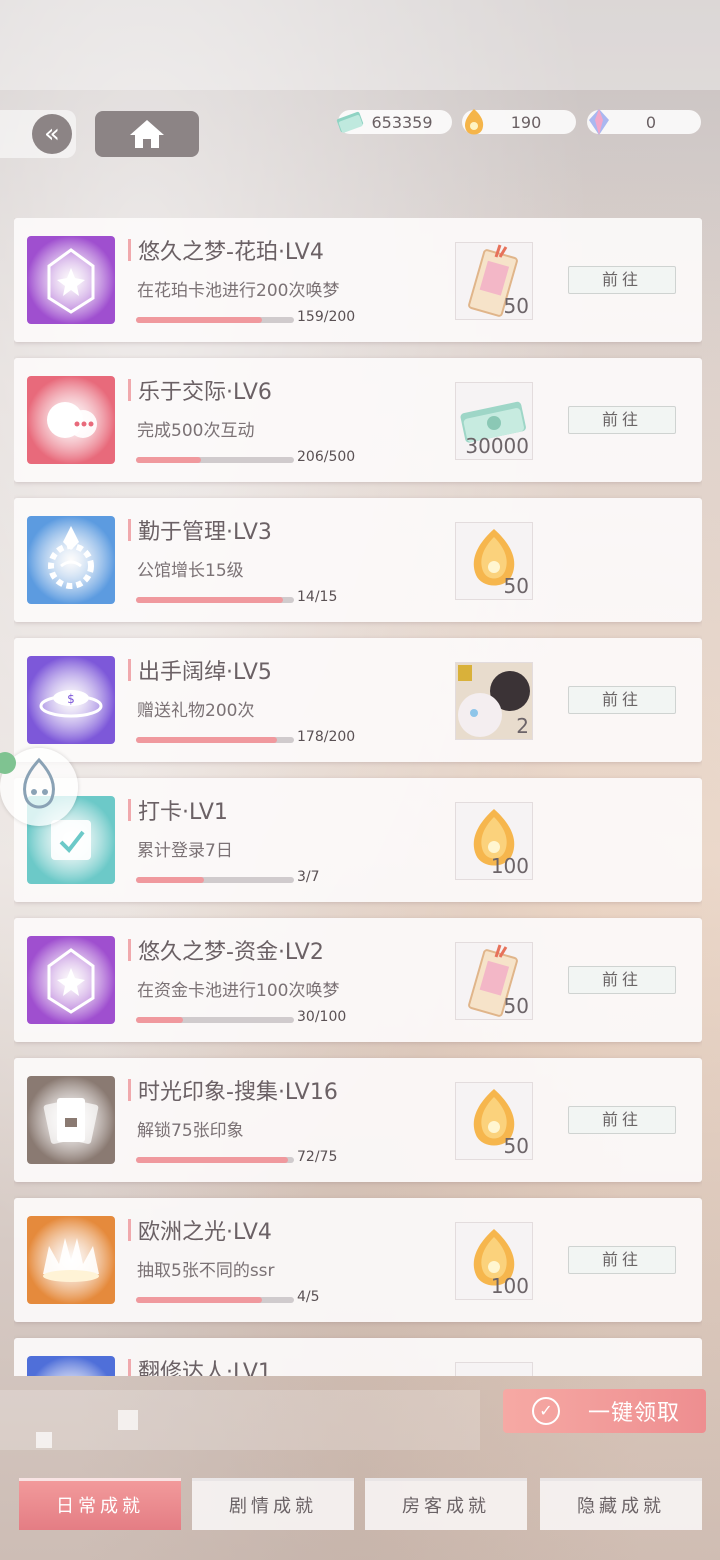 Image resolution: width=720 pixels, height=1560 pixels. What do you see at coordinates (494, 421) in the screenshot?
I see `reward-item: 30000` at bounding box center [494, 421].